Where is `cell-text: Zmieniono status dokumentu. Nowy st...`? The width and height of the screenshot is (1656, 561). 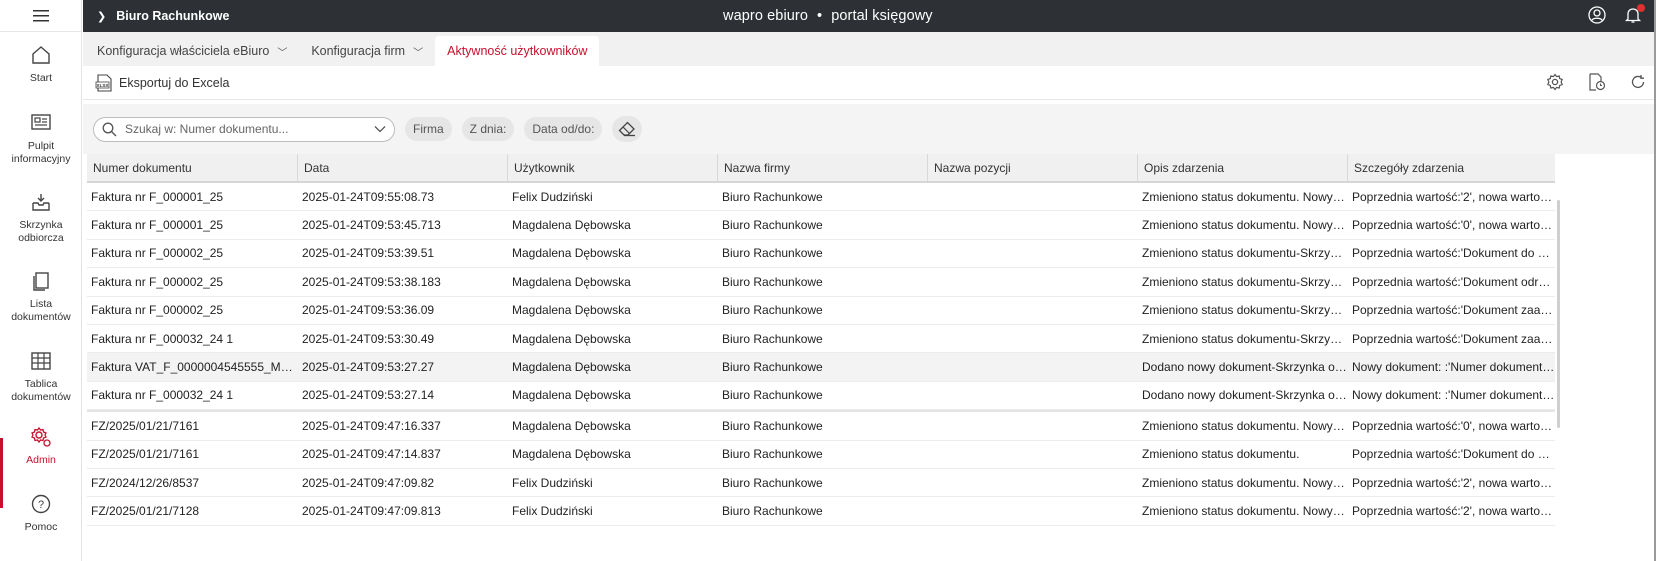 cell-text: Zmieniono status dokumentu. Nowy st... is located at coordinates (1245, 425).